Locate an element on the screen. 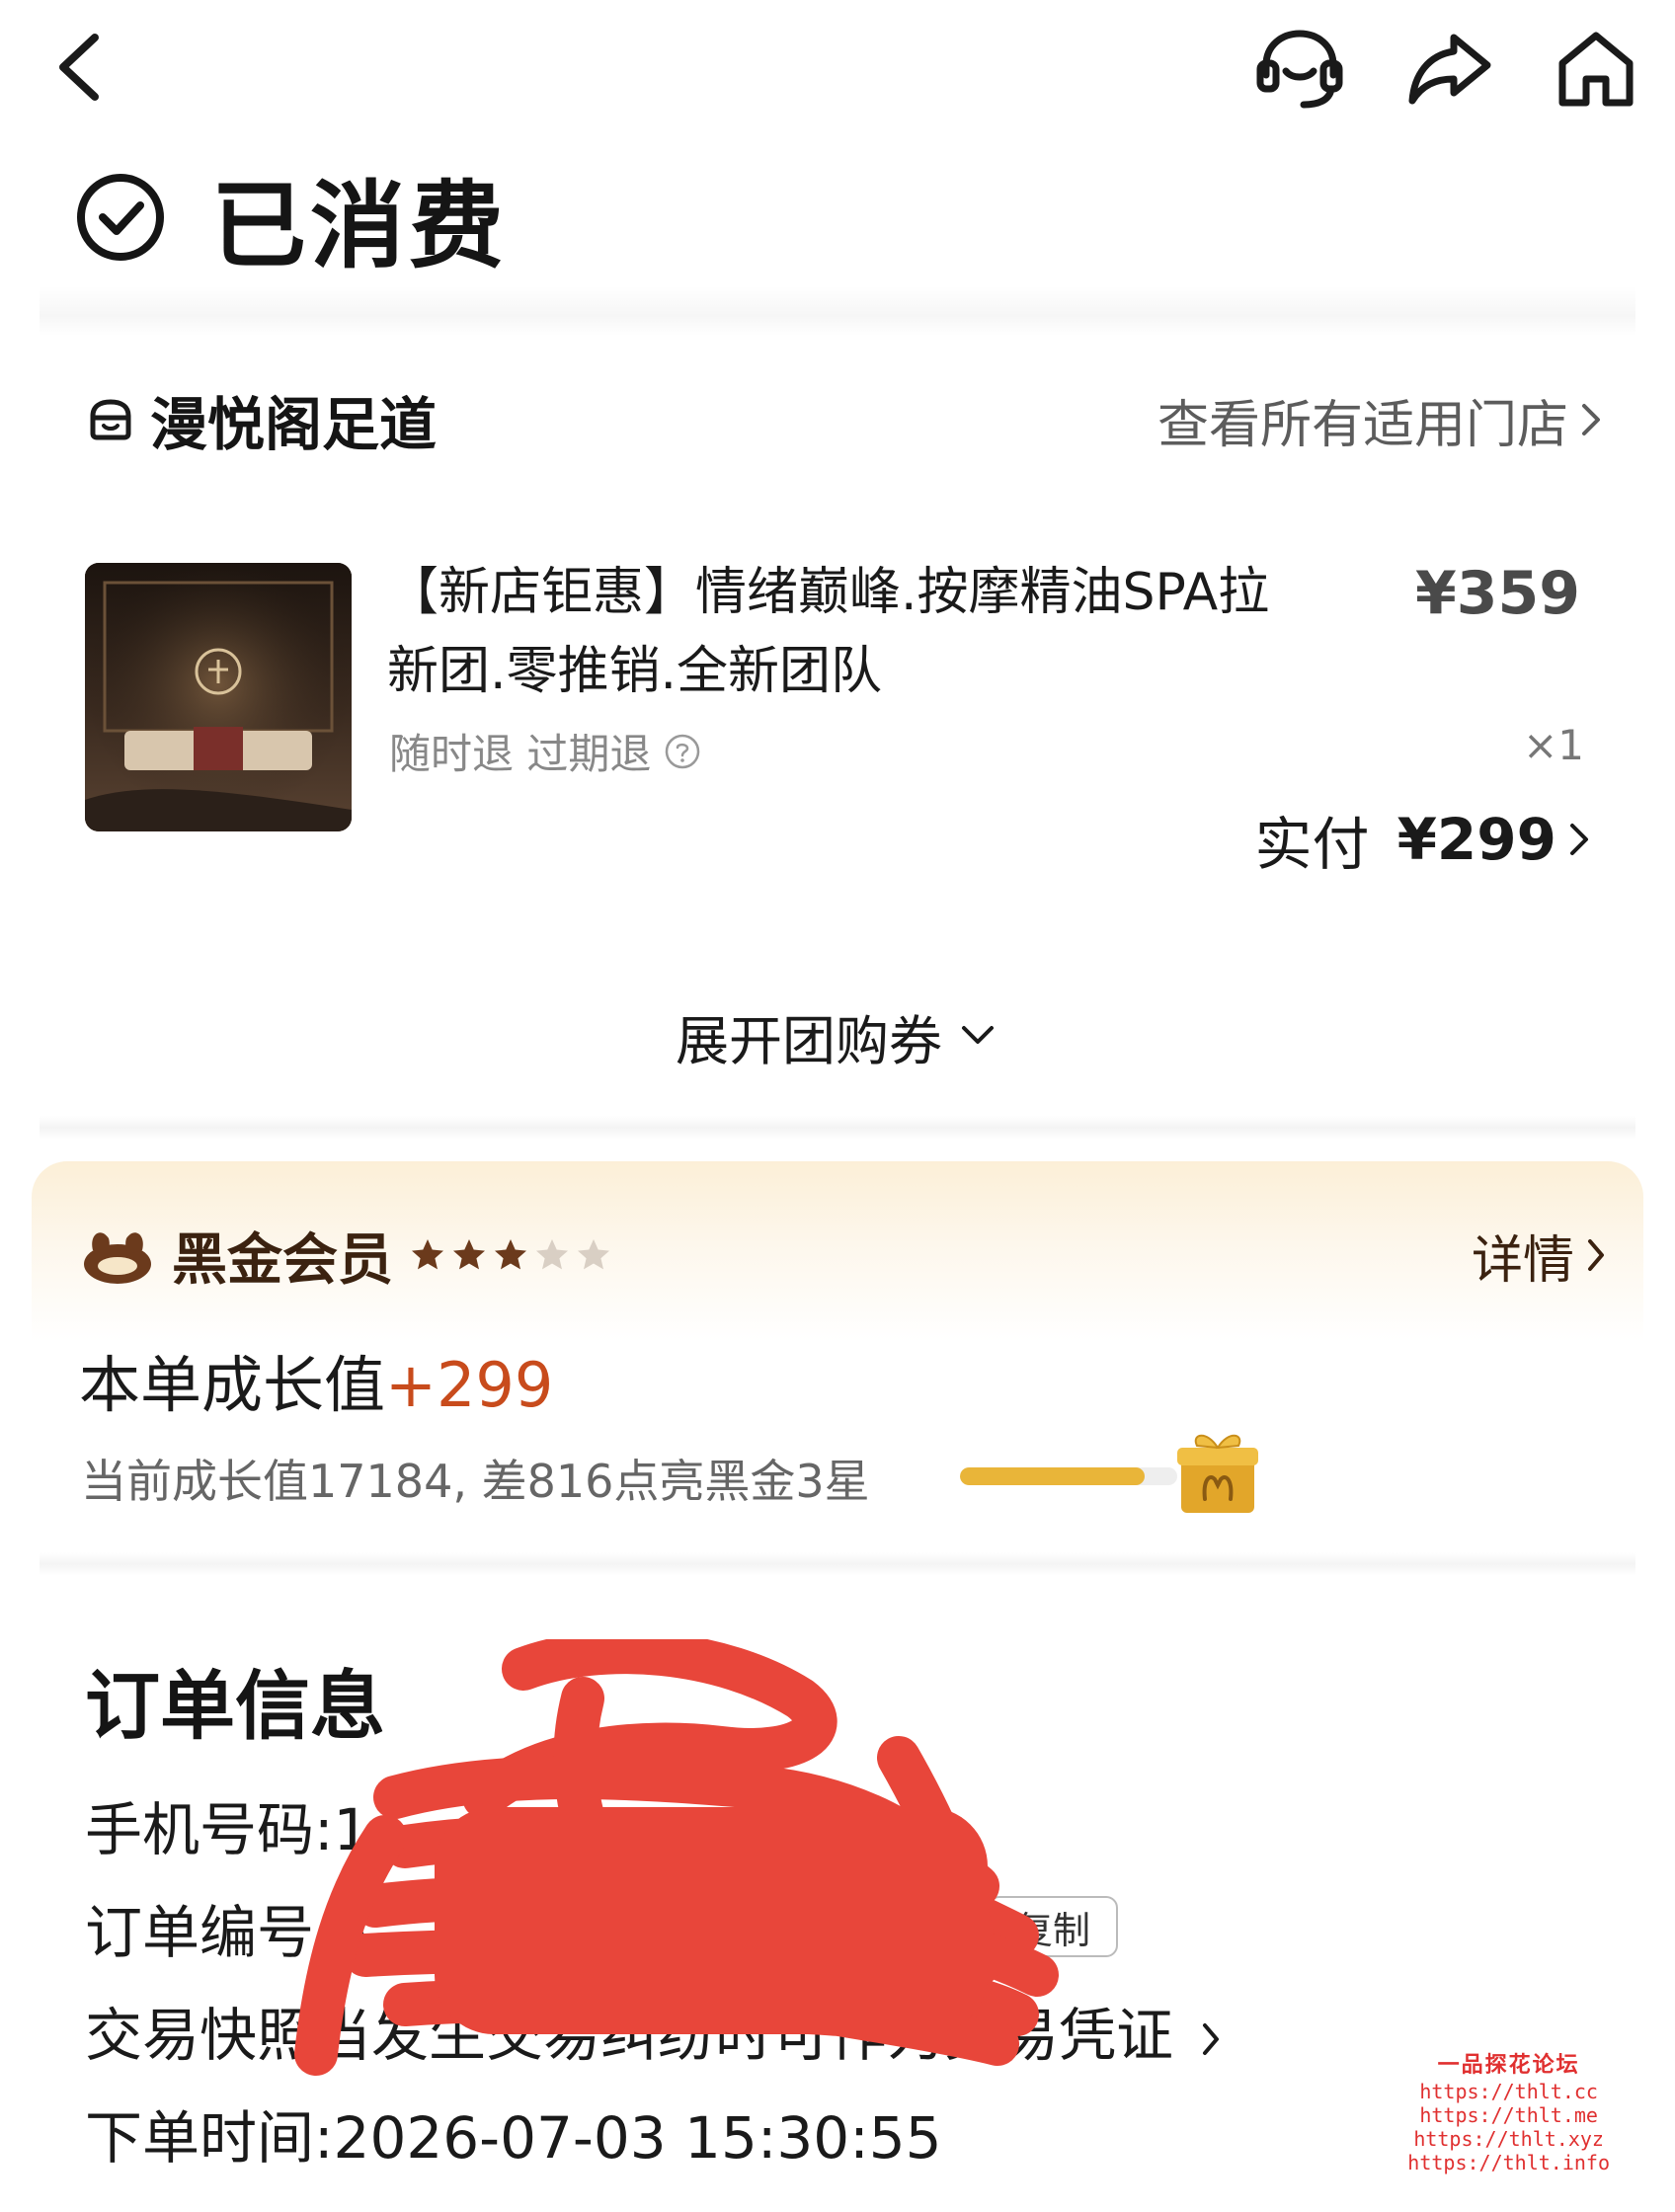  membership-title: 黑金会员 is located at coordinates (283, 1260).